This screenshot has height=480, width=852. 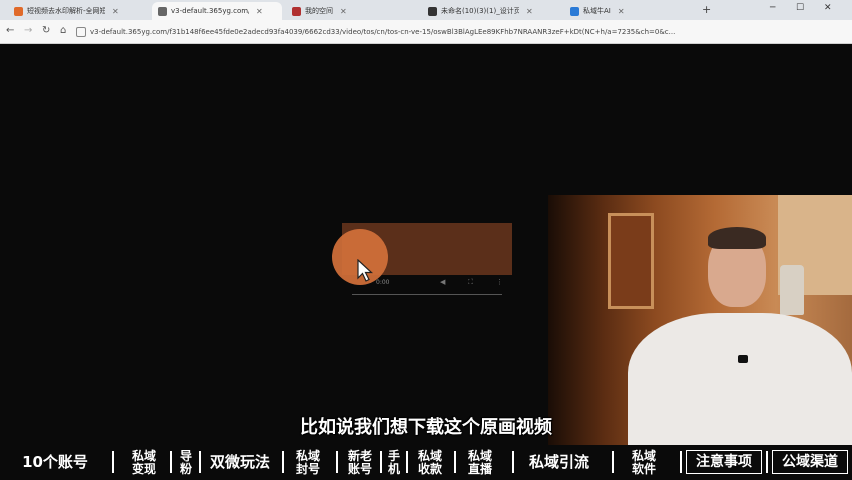 I want to click on menu-label-line: 收款, so click(x=429, y=468).